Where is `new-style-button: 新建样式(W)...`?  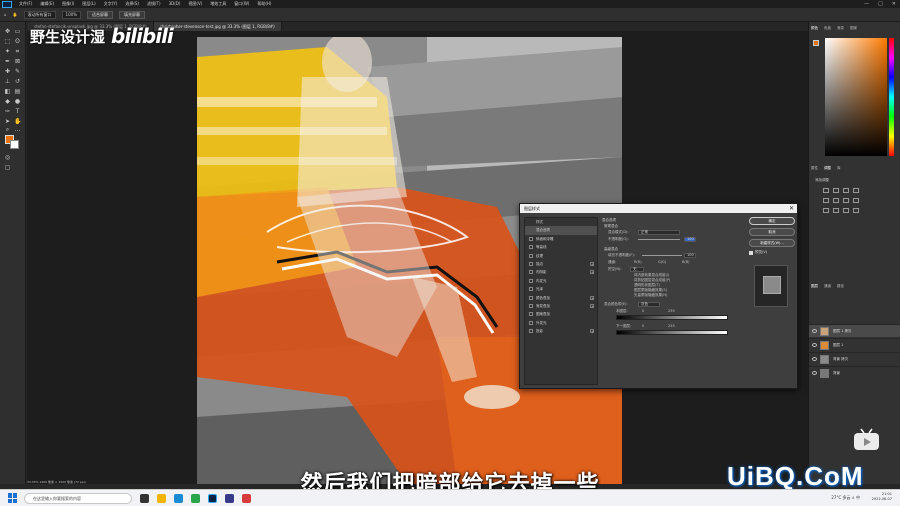 new-style-button: 新建样式(W)... is located at coordinates (772, 243).